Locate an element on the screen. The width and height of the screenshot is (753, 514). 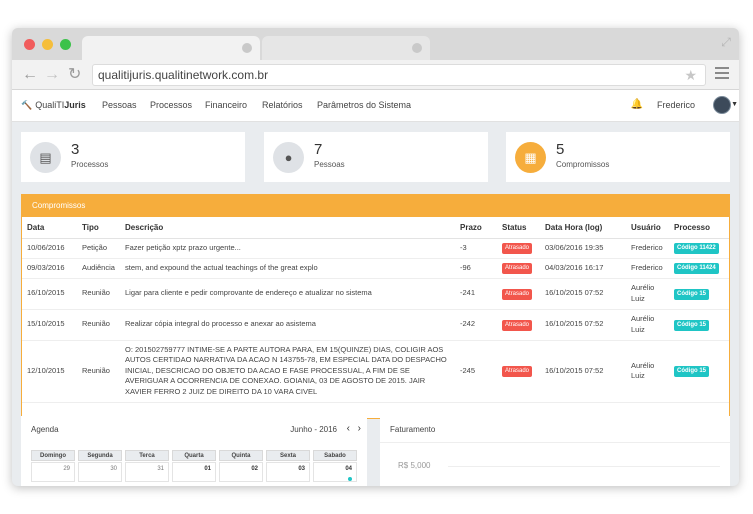
chevron-left-icon: ‹ is located at coordinates (348, 428).